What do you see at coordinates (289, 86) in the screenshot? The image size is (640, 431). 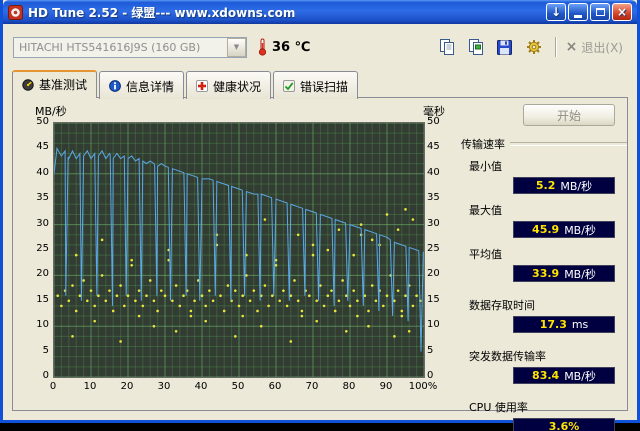 I see `checkmark-icon` at bounding box center [289, 86].